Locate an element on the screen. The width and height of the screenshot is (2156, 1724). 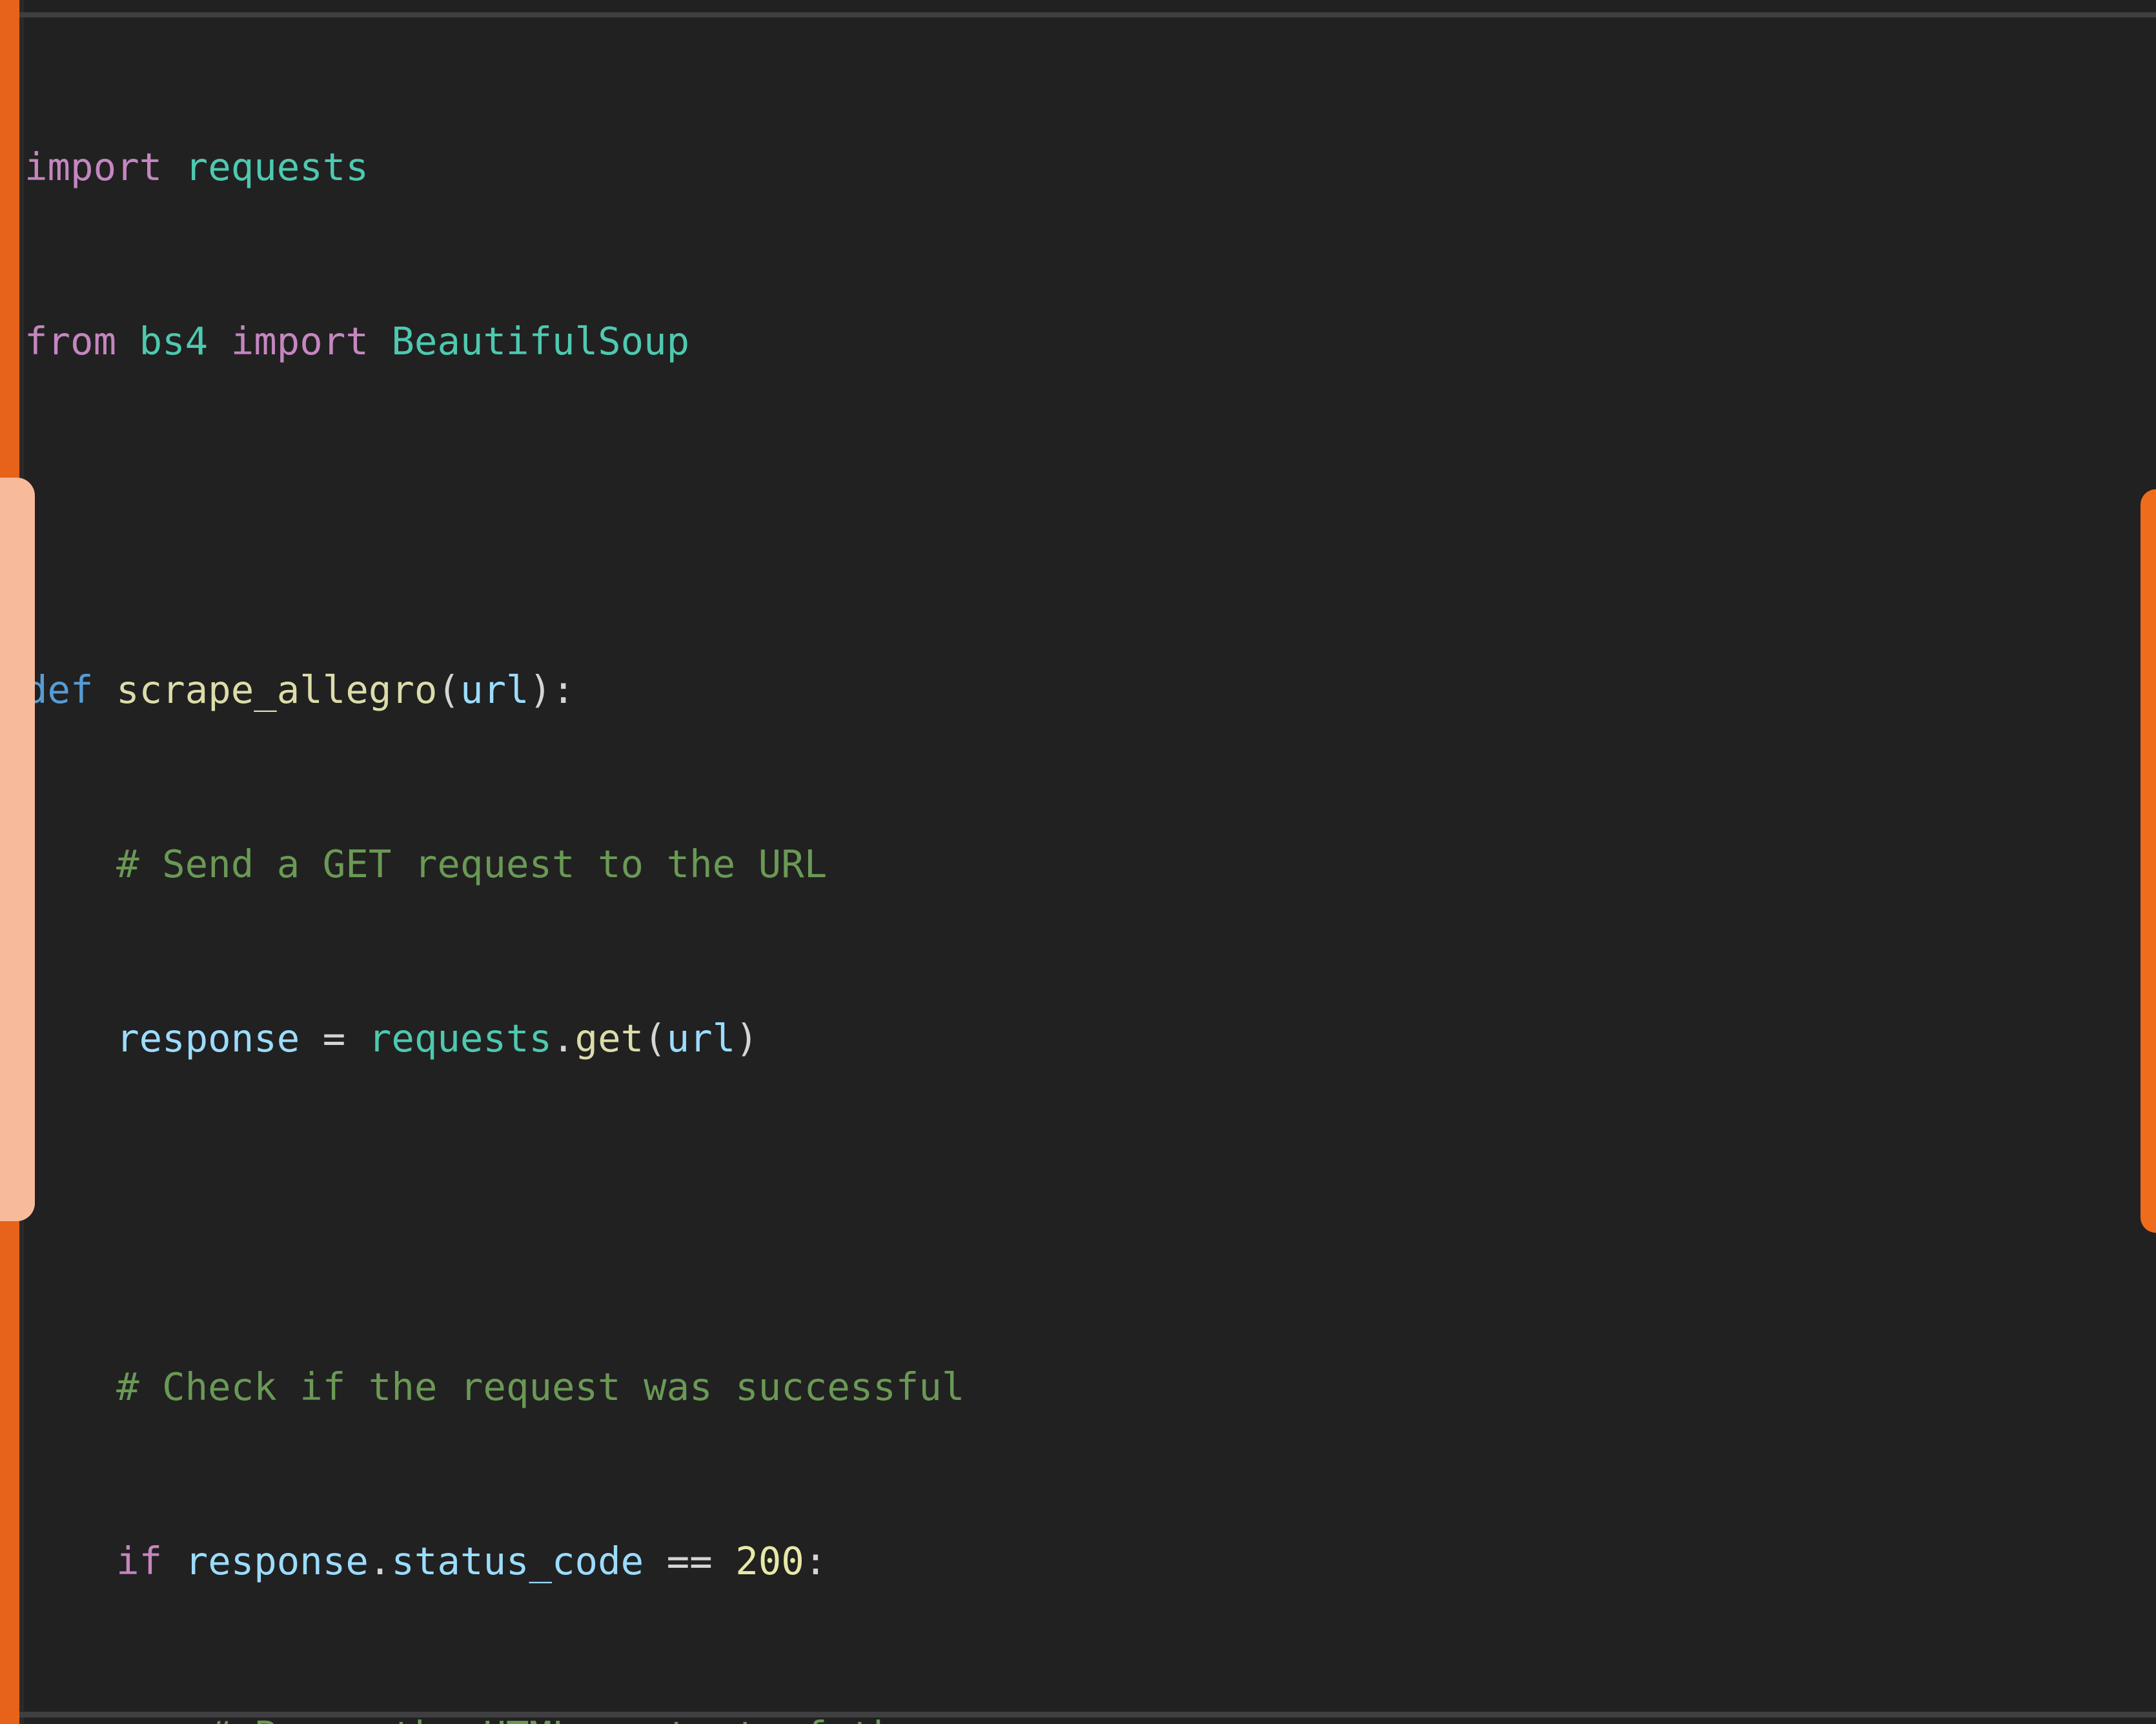
token-module: bs4 is located at coordinates (173, 341).